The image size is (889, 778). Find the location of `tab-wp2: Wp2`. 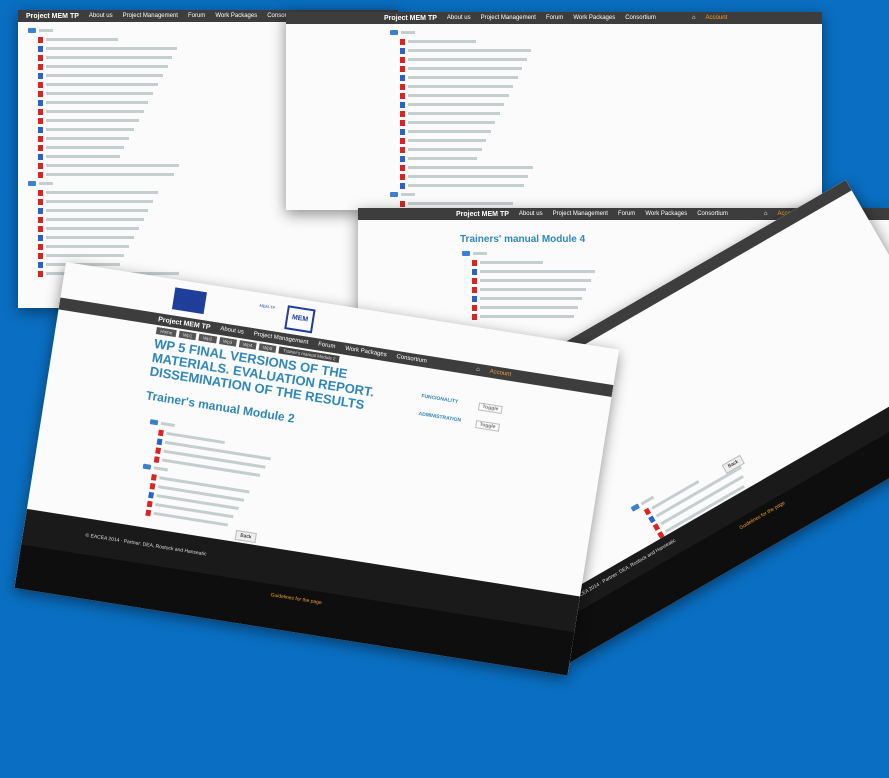

tab-wp2: Wp2 is located at coordinates (207, 338).